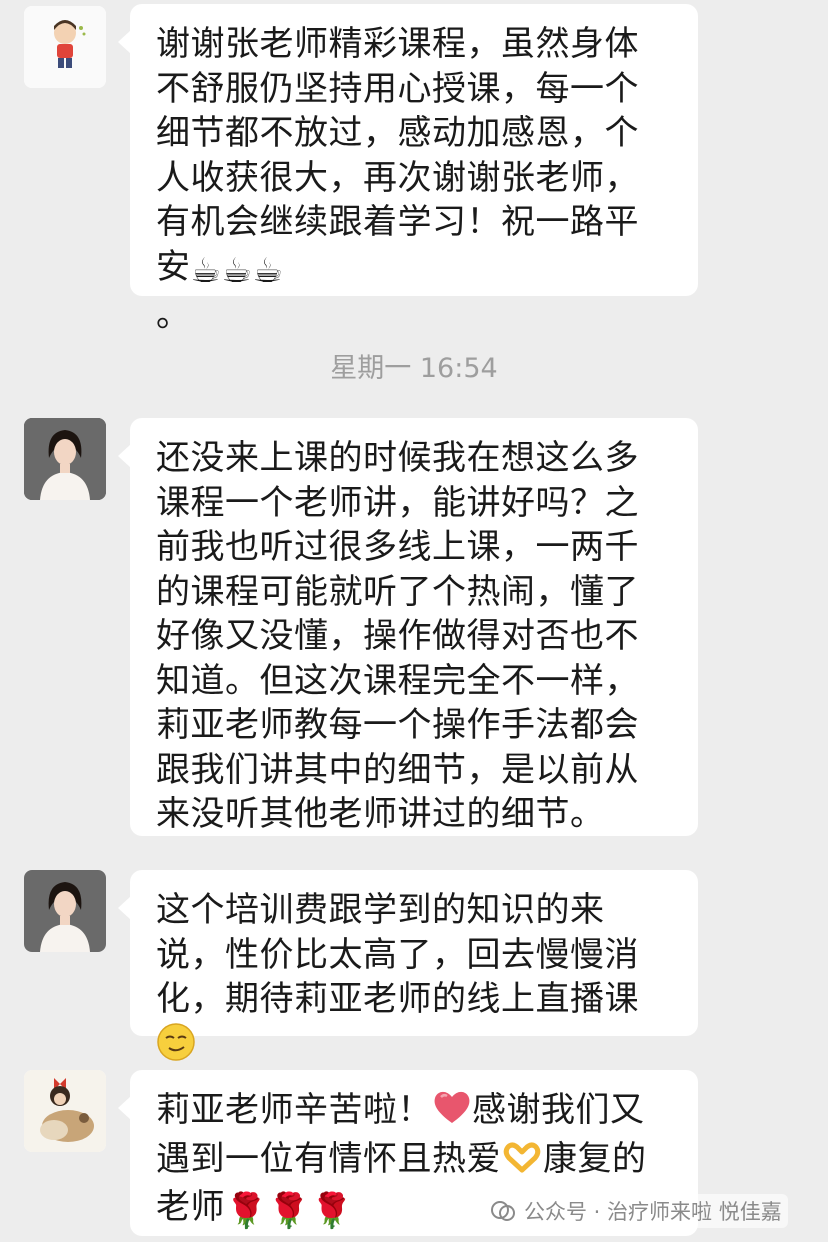 The image size is (828, 1242). What do you see at coordinates (176, 1048) in the screenshot?
I see `smirk-face-icon` at bounding box center [176, 1048].